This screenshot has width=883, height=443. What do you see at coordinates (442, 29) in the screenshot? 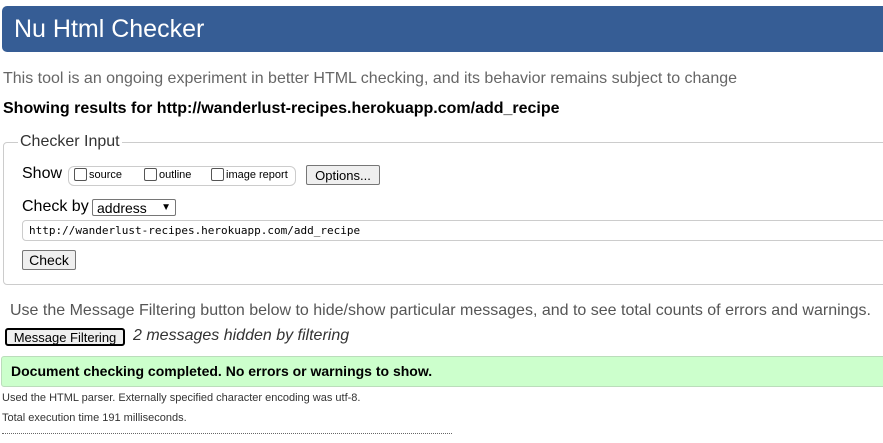
I see `page-header: Nu Html Checker` at bounding box center [442, 29].